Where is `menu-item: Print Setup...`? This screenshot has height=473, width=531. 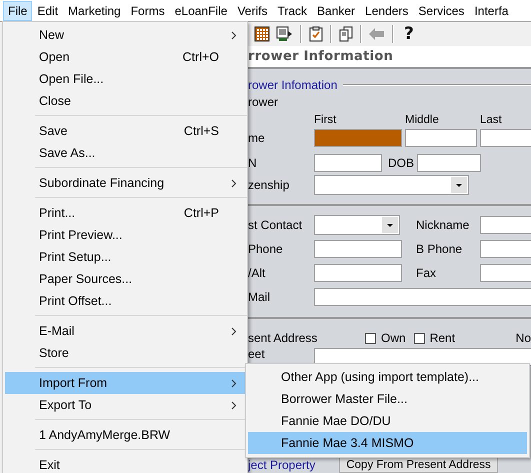 menu-item: Print Setup... is located at coordinates (125, 257).